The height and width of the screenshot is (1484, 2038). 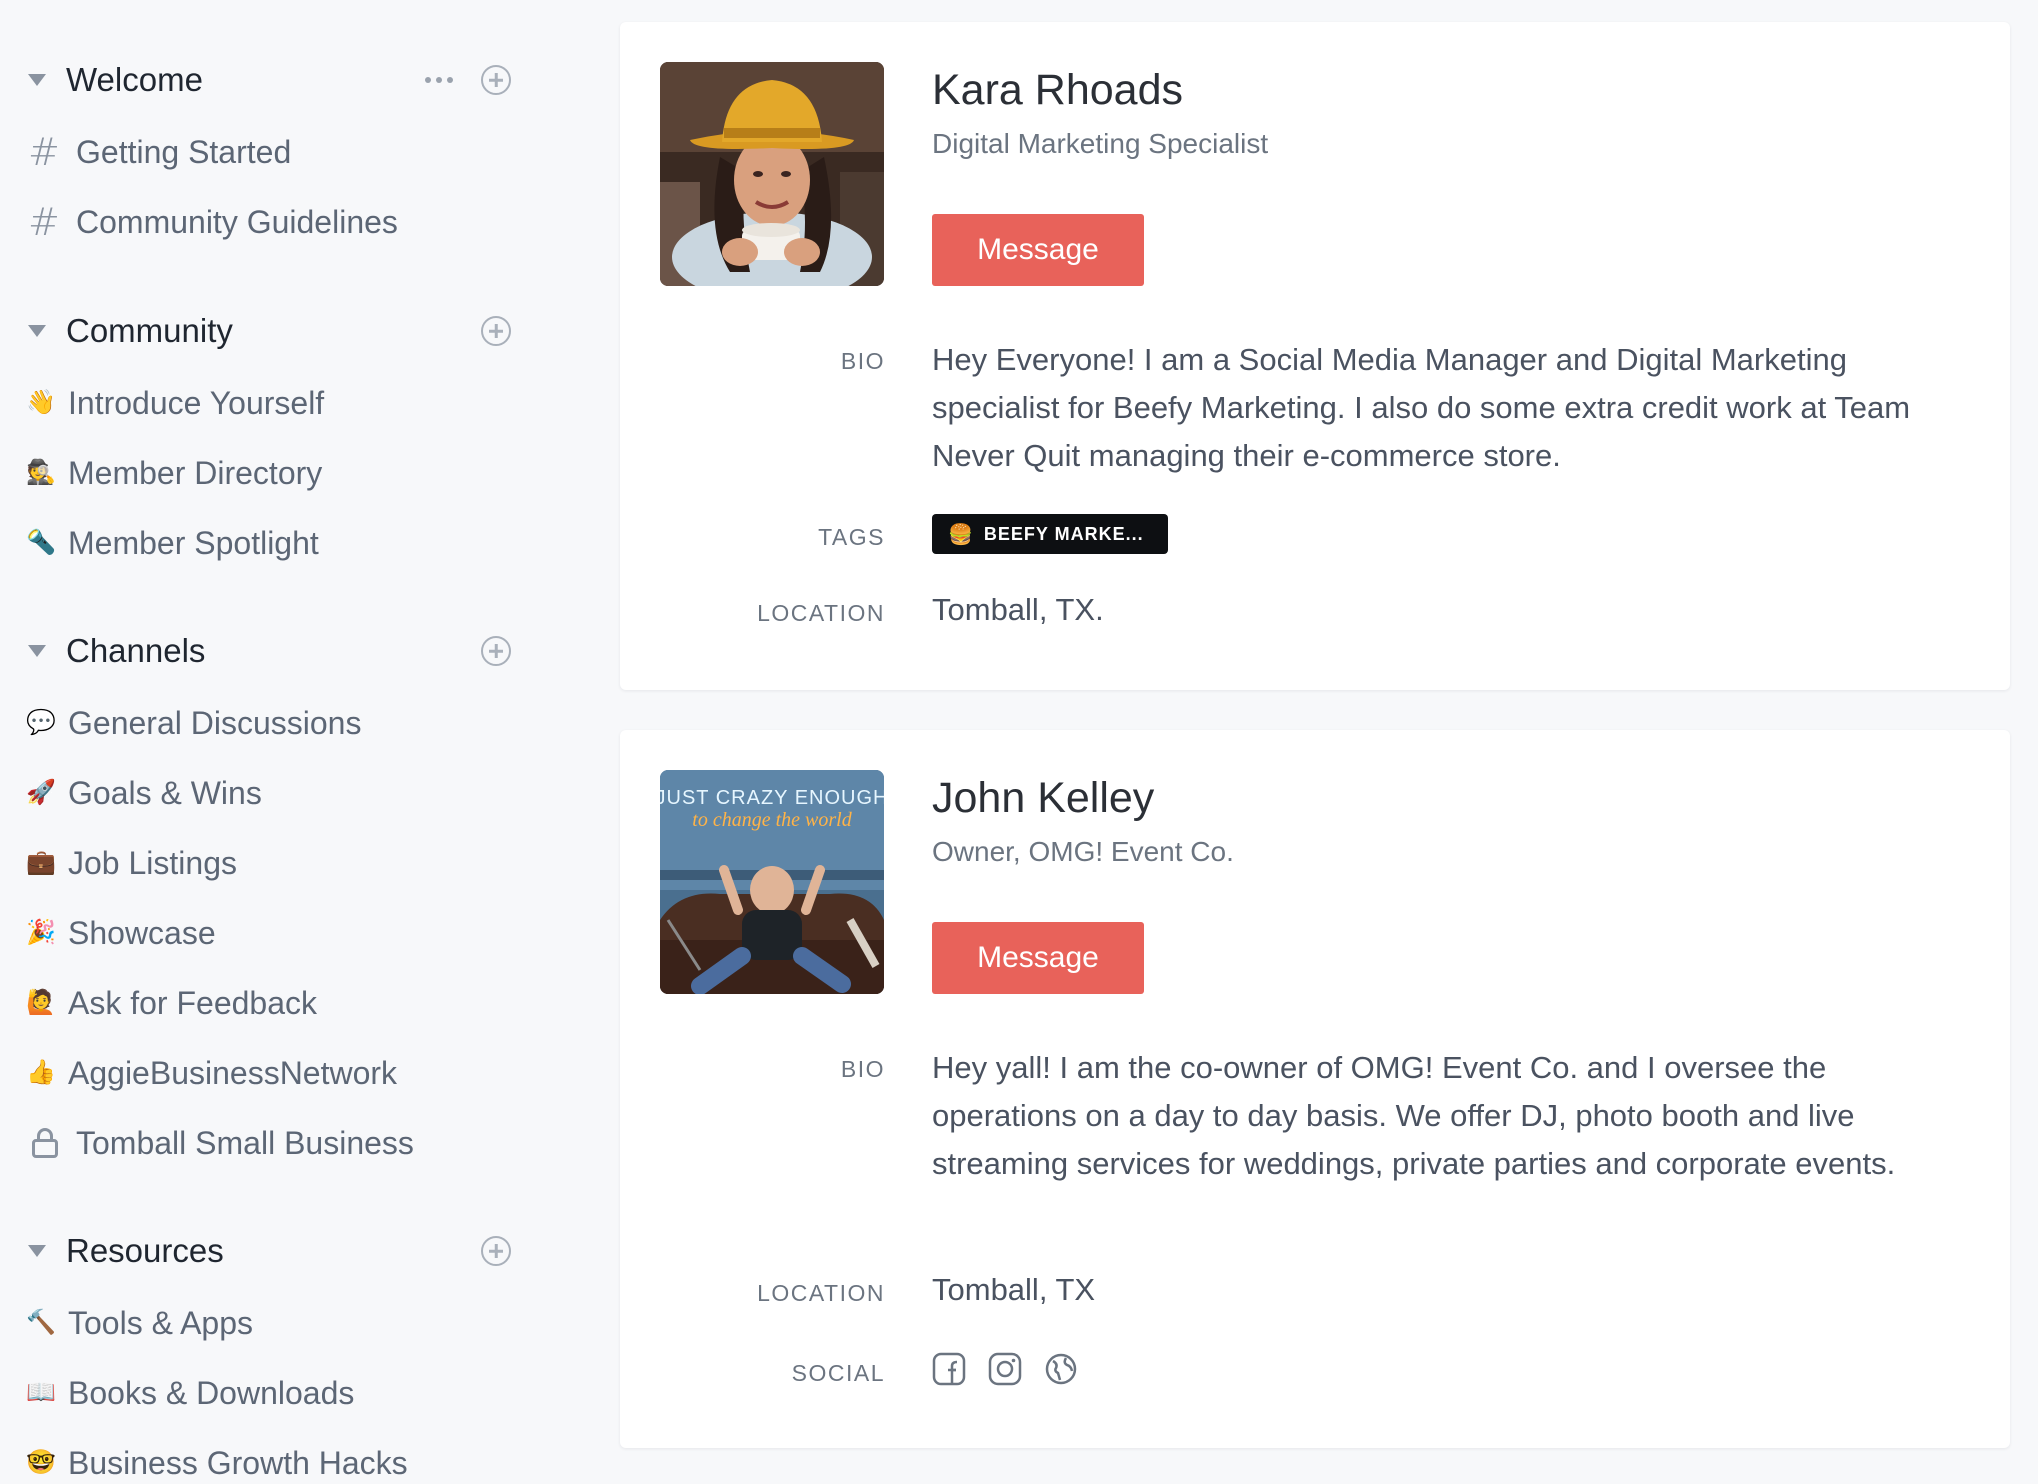 I want to click on nerd-face-icon: 🤓, so click(x=41, y=1462).